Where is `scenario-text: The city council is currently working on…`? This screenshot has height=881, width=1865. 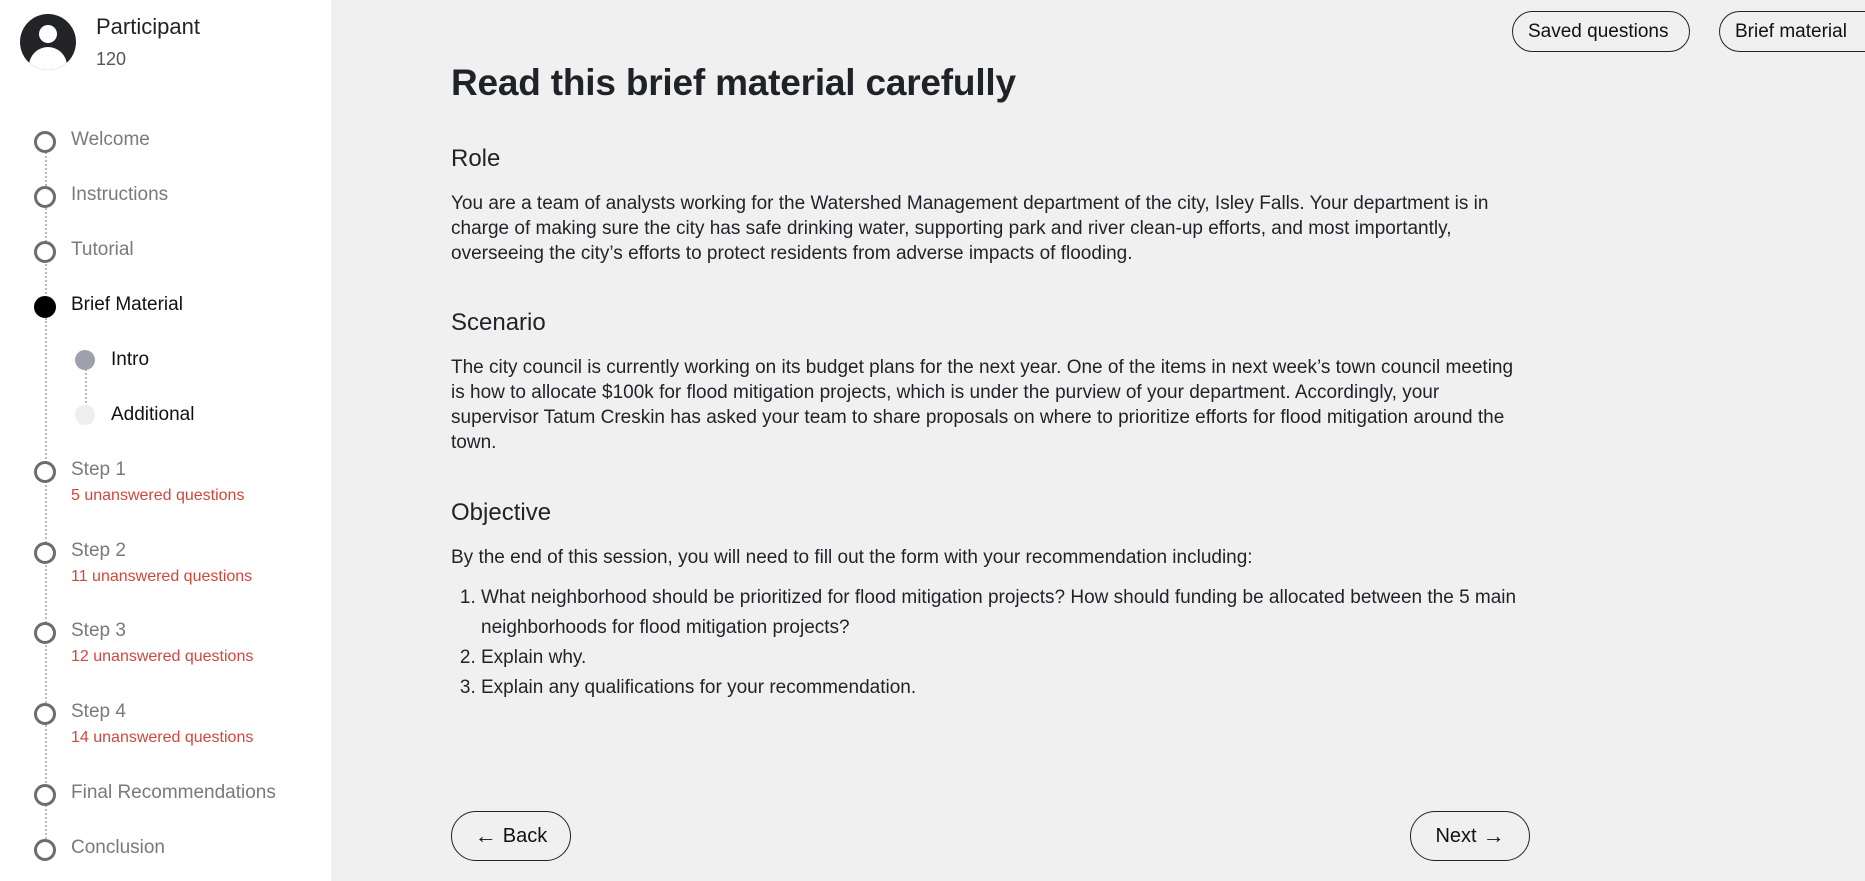
scenario-text: The city council is currently working on… is located at coordinates (982, 405).